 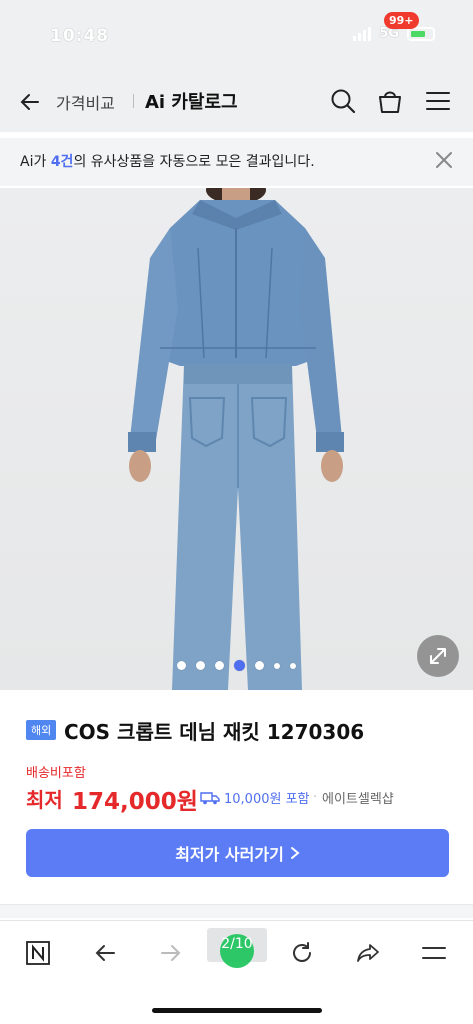 I want to click on shopping-bag-icon, so click(x=390, y=102).